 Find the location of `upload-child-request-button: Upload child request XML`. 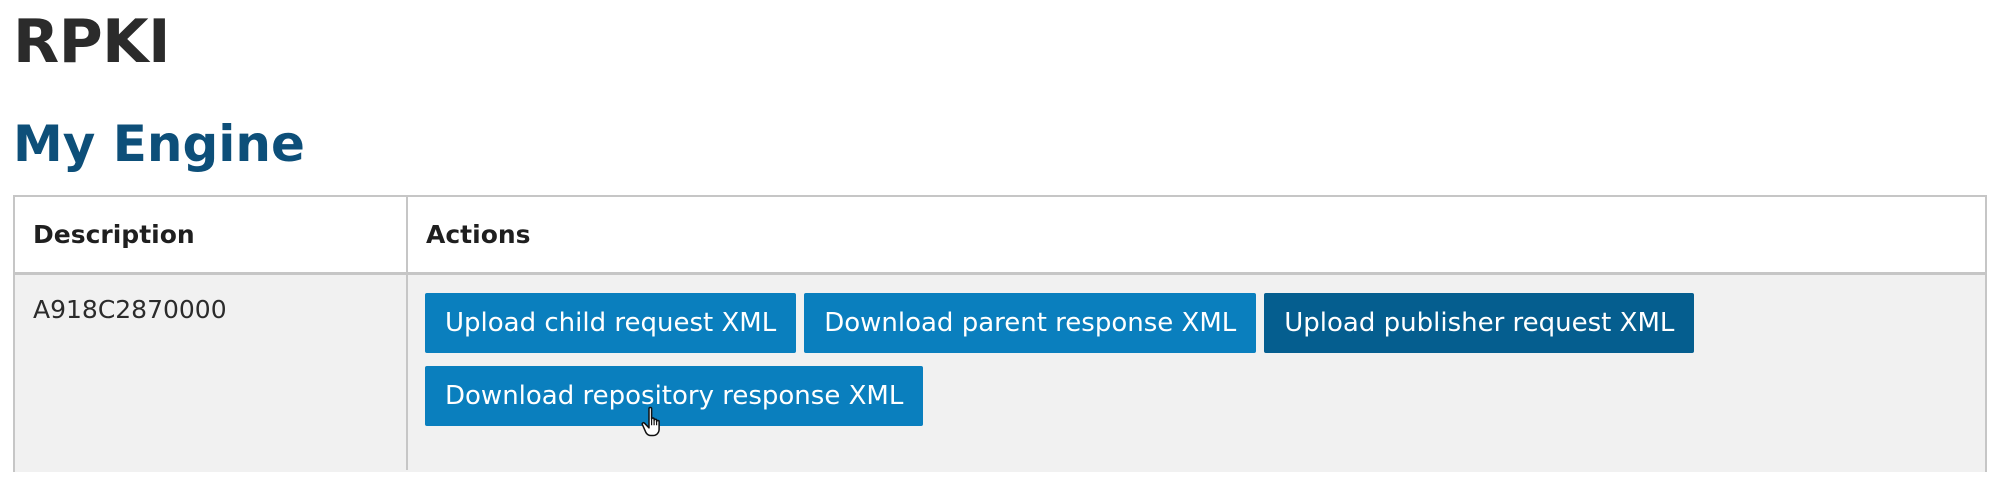

upload-child-request-button: Upload child request XML is located at coordinates (611, 323).